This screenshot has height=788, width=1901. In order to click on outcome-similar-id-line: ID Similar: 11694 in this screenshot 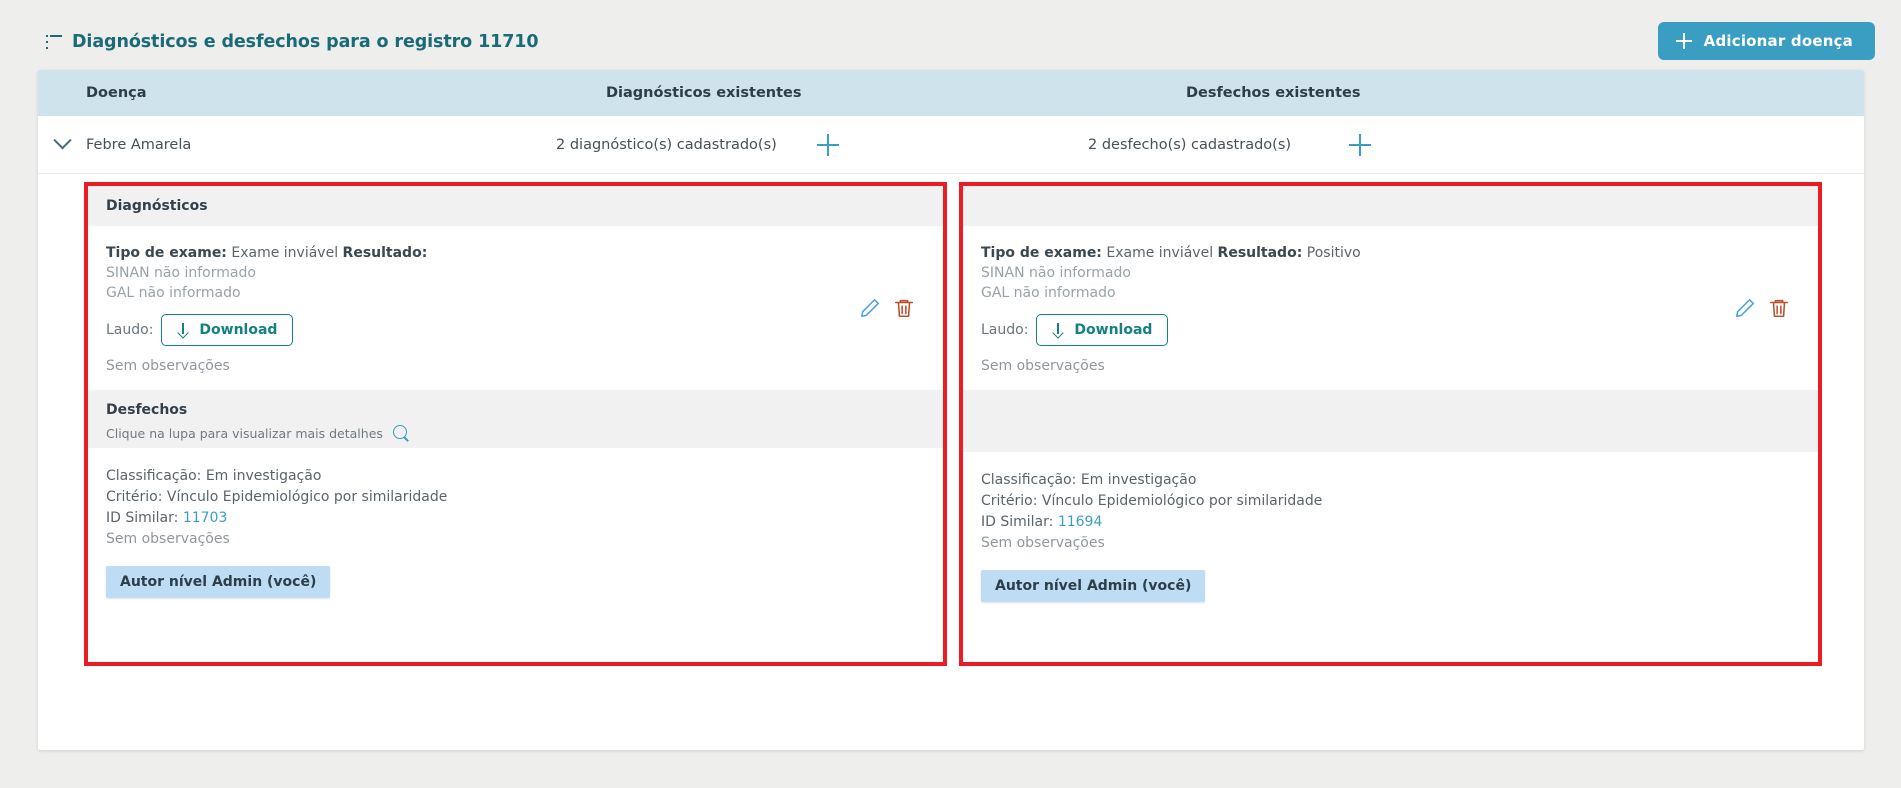, I will do `click(1391, 522)`.